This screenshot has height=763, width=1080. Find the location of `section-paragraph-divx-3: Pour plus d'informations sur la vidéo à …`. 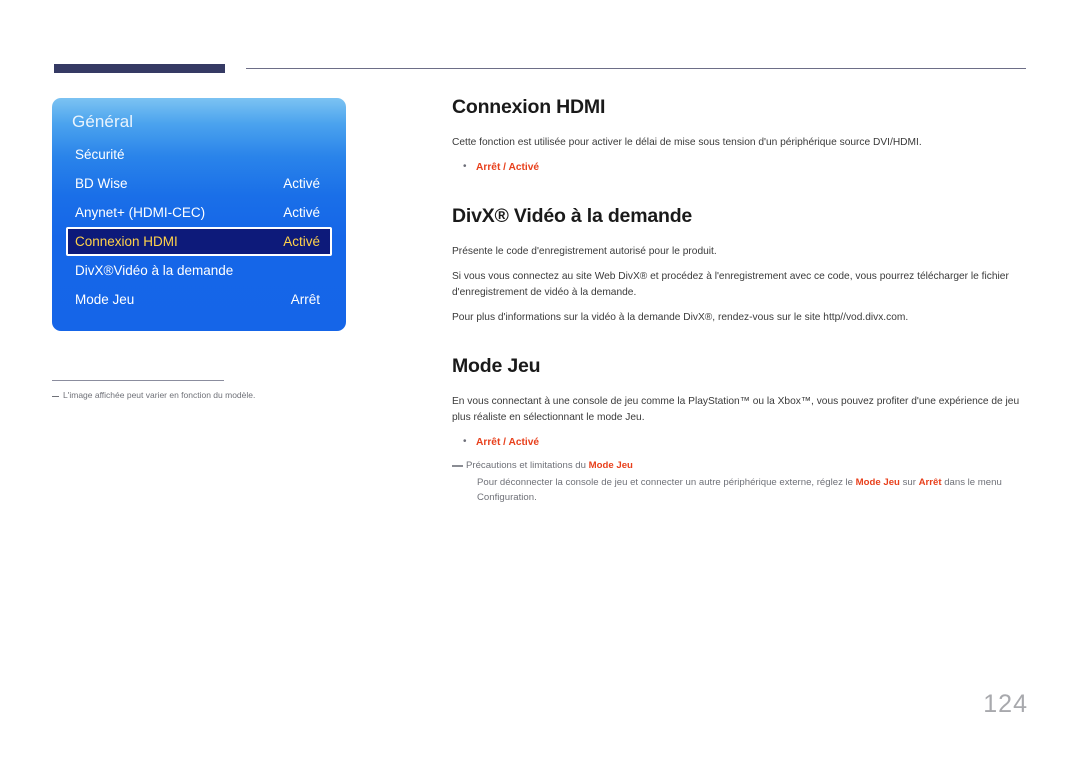

section-paragraph-divx-3: Pour plus d'informations sur la vidéo à … is located at coordinates (680, 317).